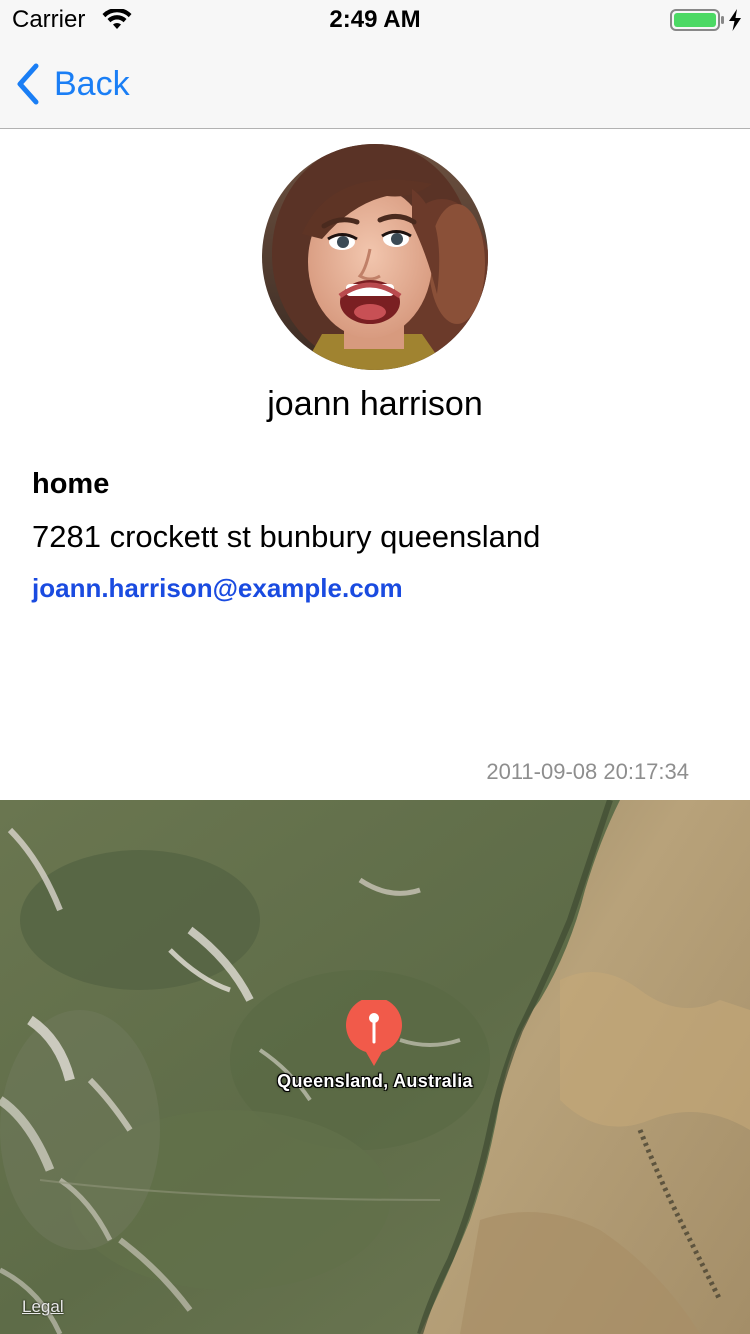 This screenshot has width=750, height=1334. What do you see at coordinates (735, 20) in the screenshot?
I see `charging-icon` at bounding box center [735, 20].